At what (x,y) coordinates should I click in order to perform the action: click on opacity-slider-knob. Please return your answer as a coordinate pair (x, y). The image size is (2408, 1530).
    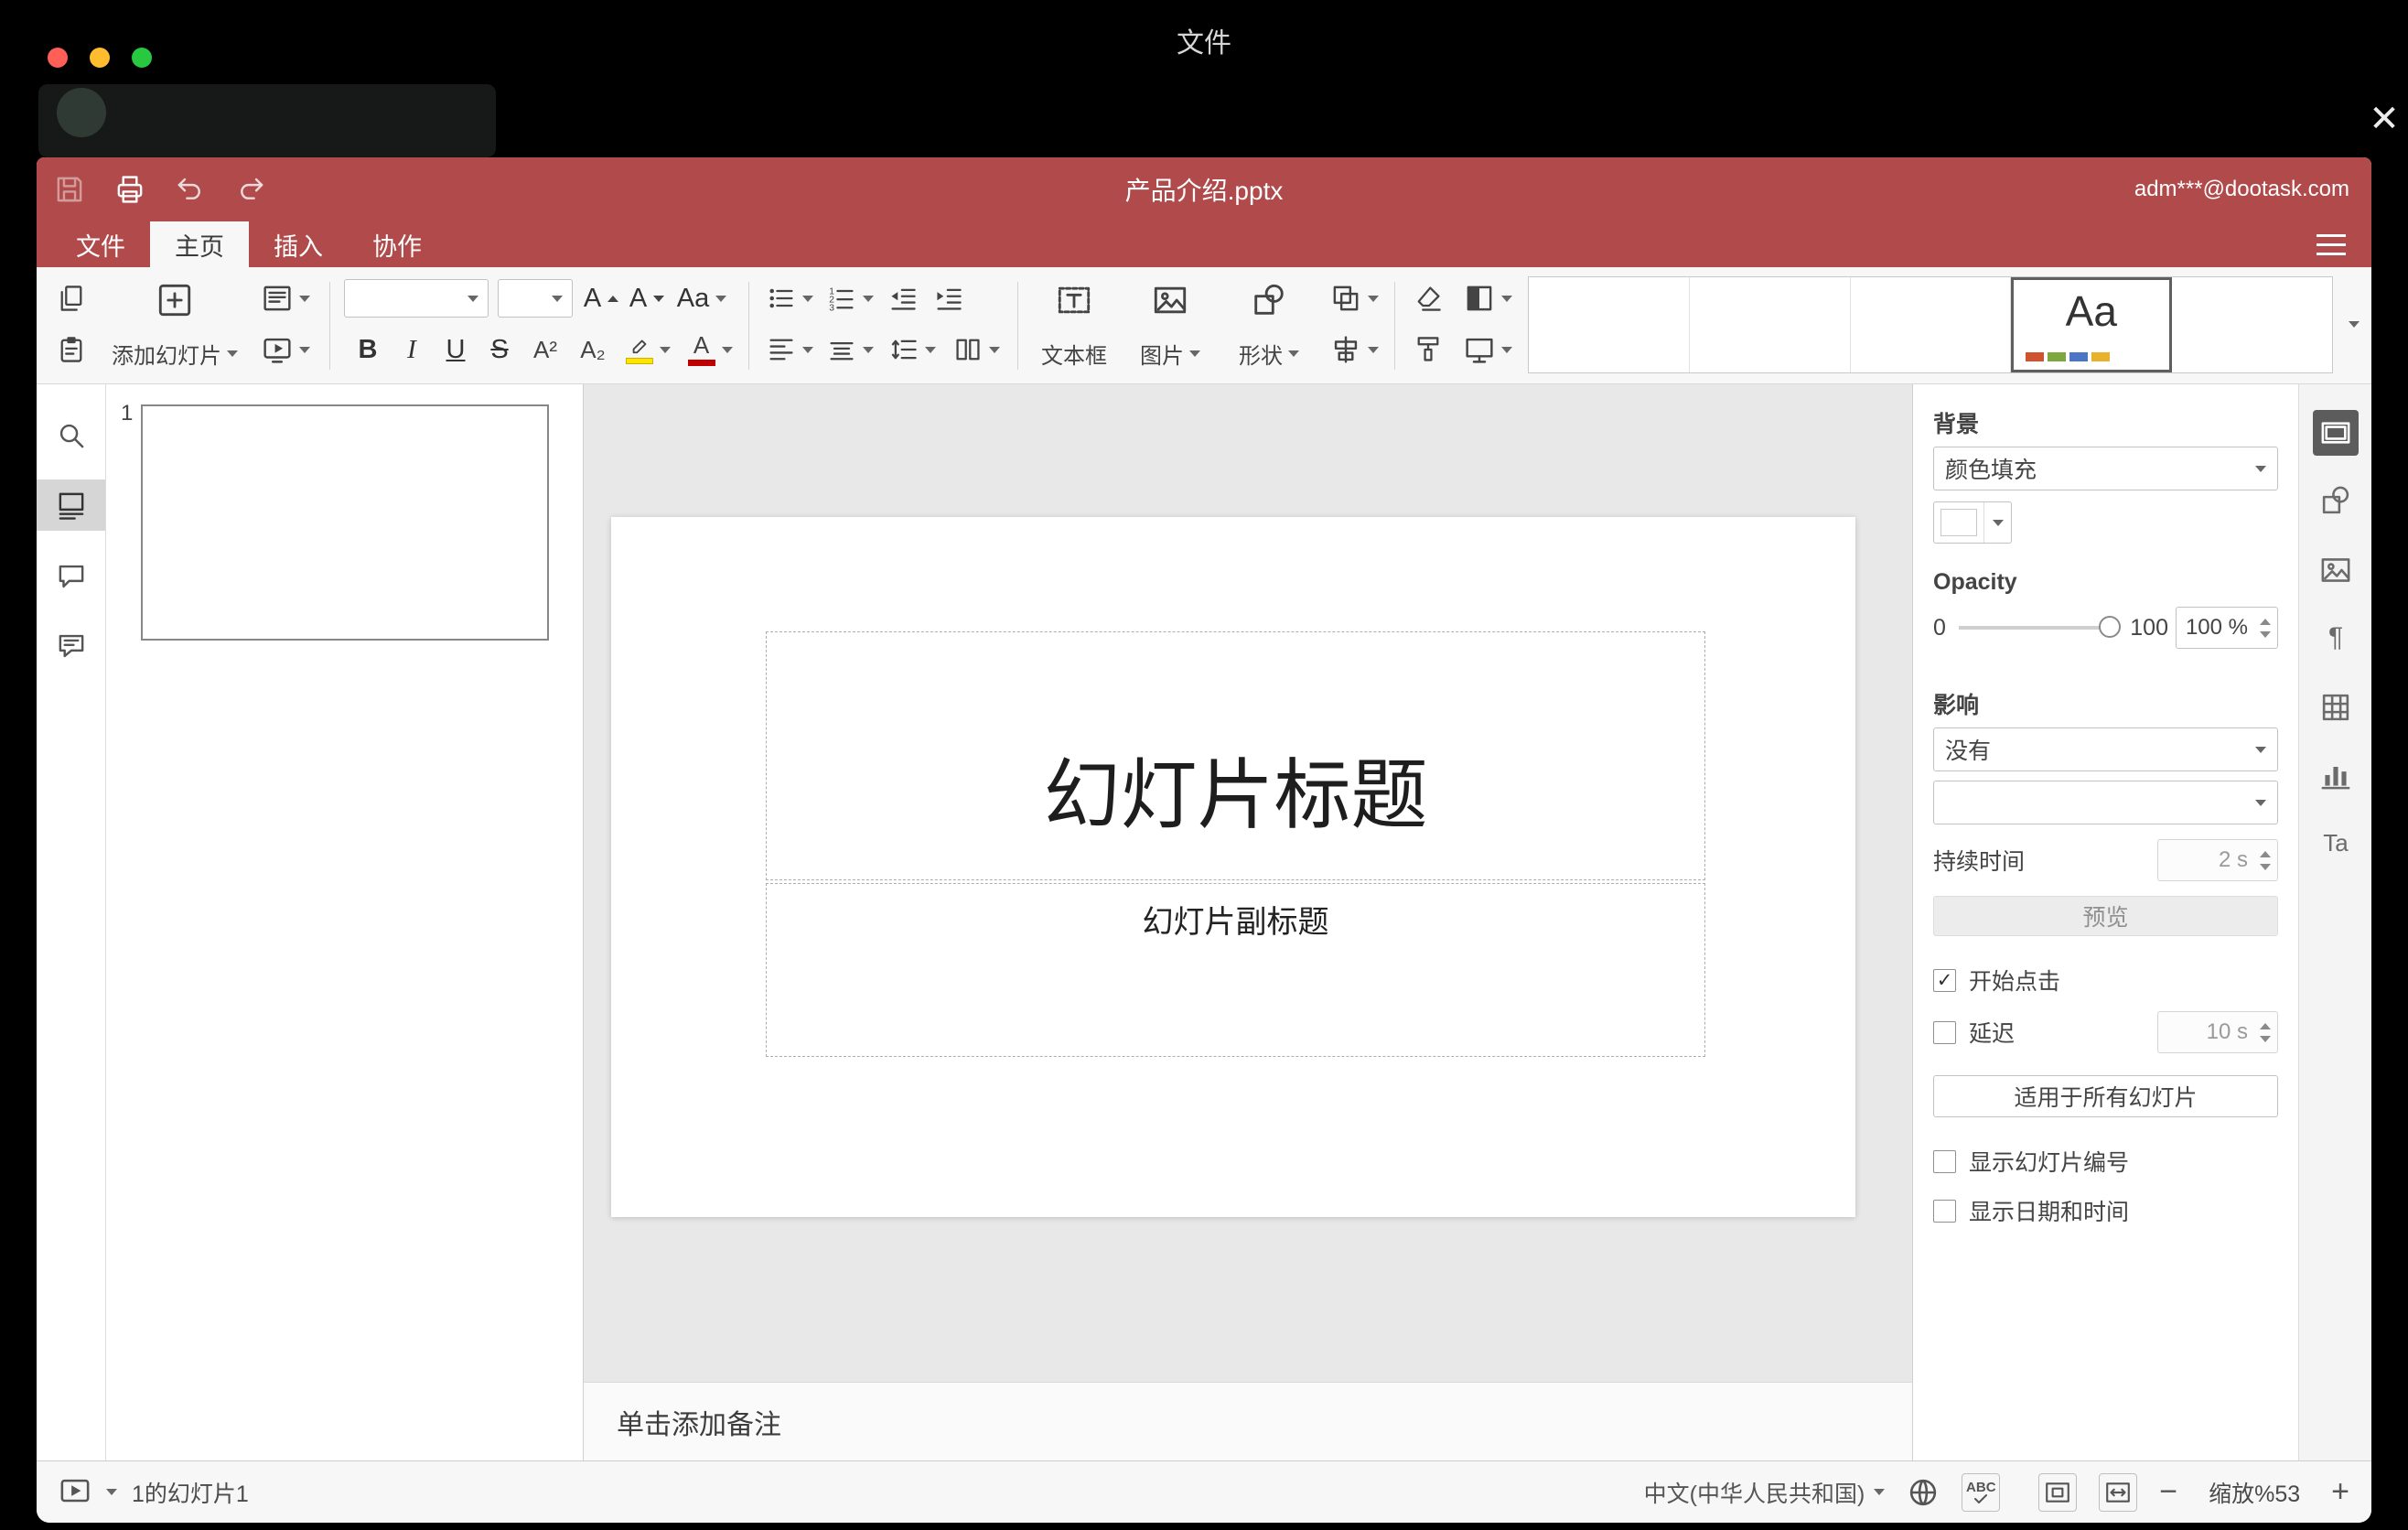
    Looking at the image, I should click on (2110, 627).